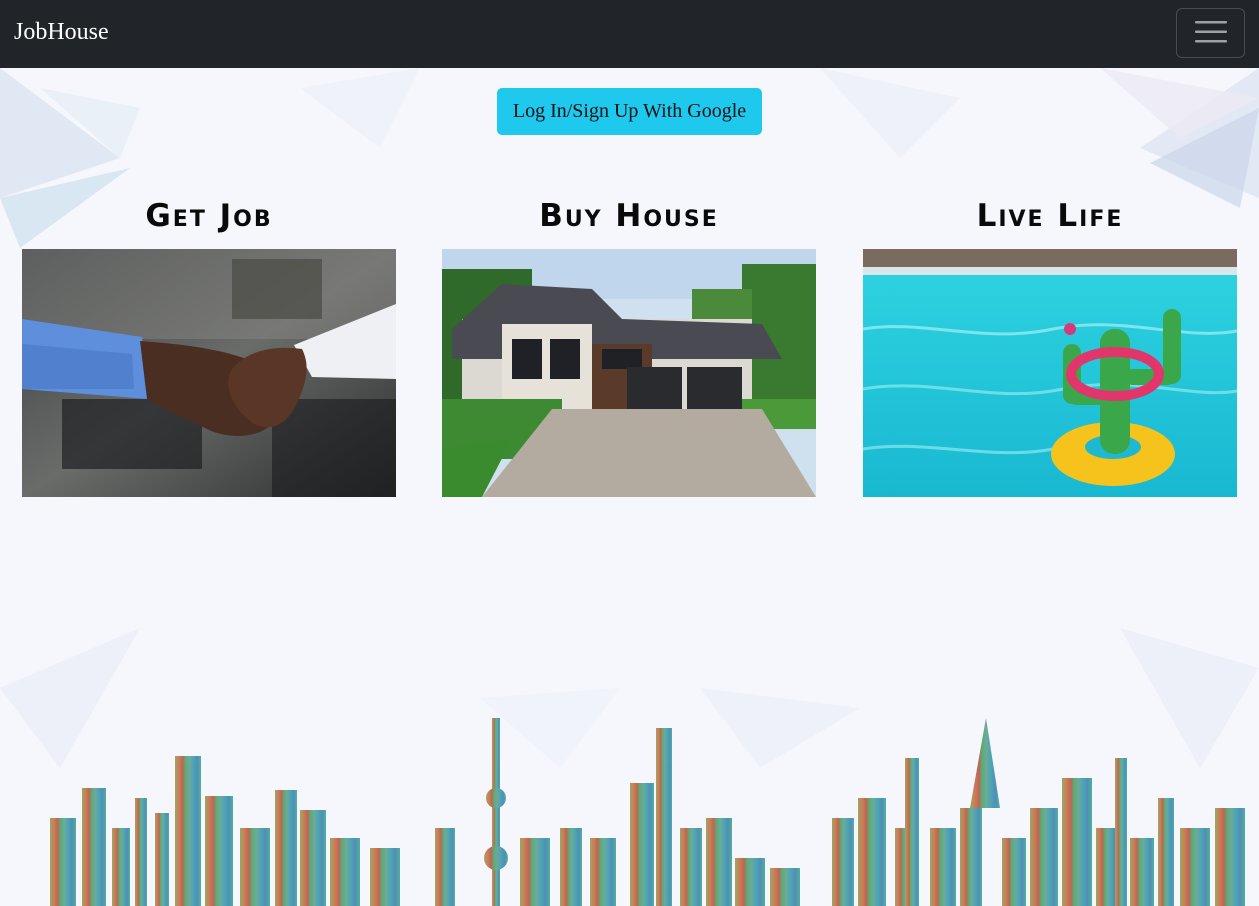 The height and width of the screenshot is (906, 1259). Describe the element at coordinates (1050, 373) in the screenshot. I see `pool-cactus-float-image` at that location.